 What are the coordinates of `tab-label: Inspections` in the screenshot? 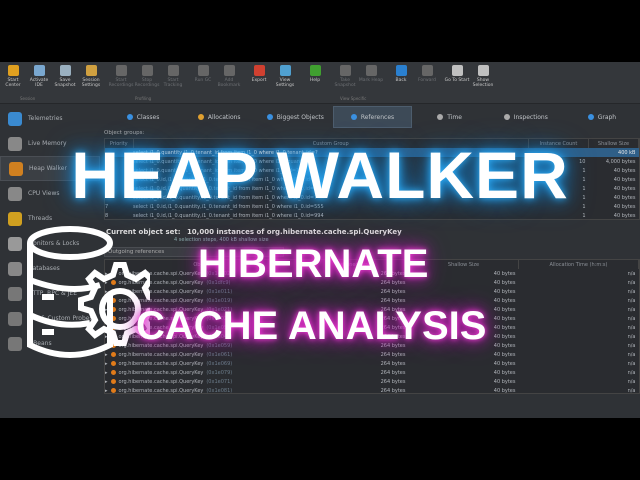 It's located at (530, 117).